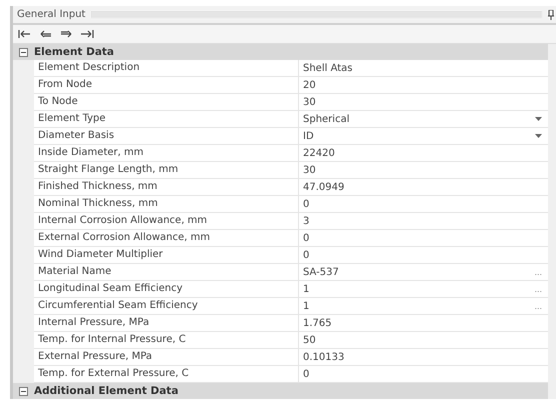  I want to click on property-label: Material Name, so click(166, 272).